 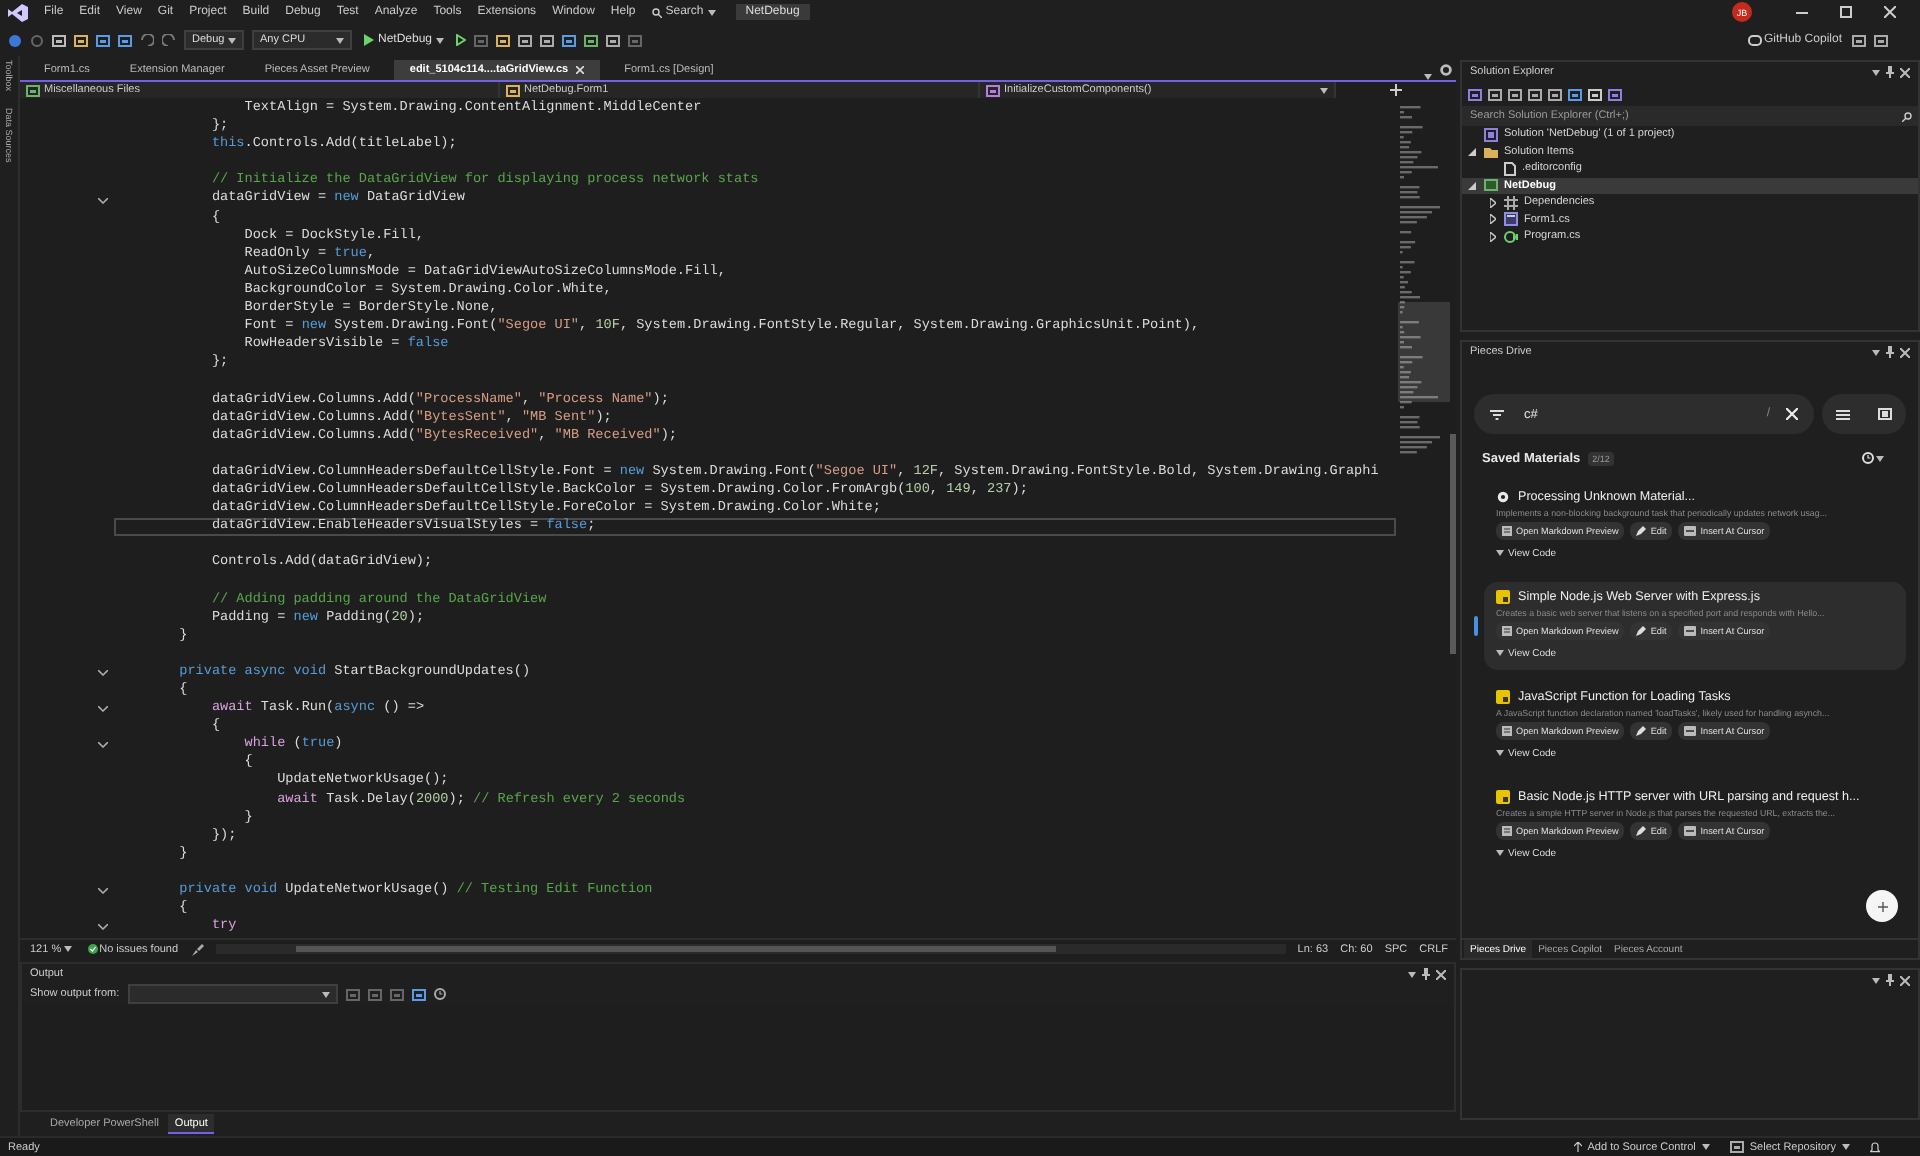 What do you see at coordinates (198, 949) in the screenshot?
I see `brush-icon` at bounding box center [198, 949].